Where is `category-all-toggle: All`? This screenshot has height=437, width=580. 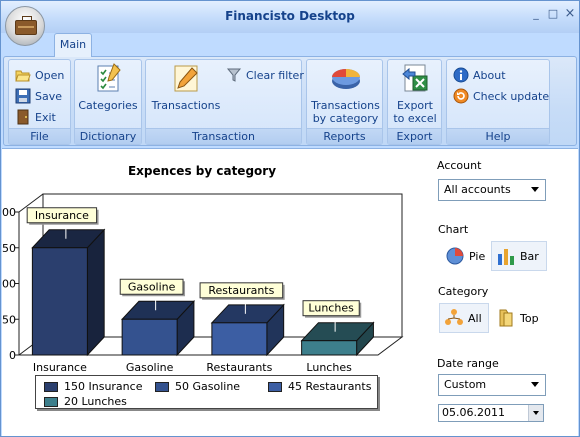 category-all-toggle: All is located at coordinates (464, 318).